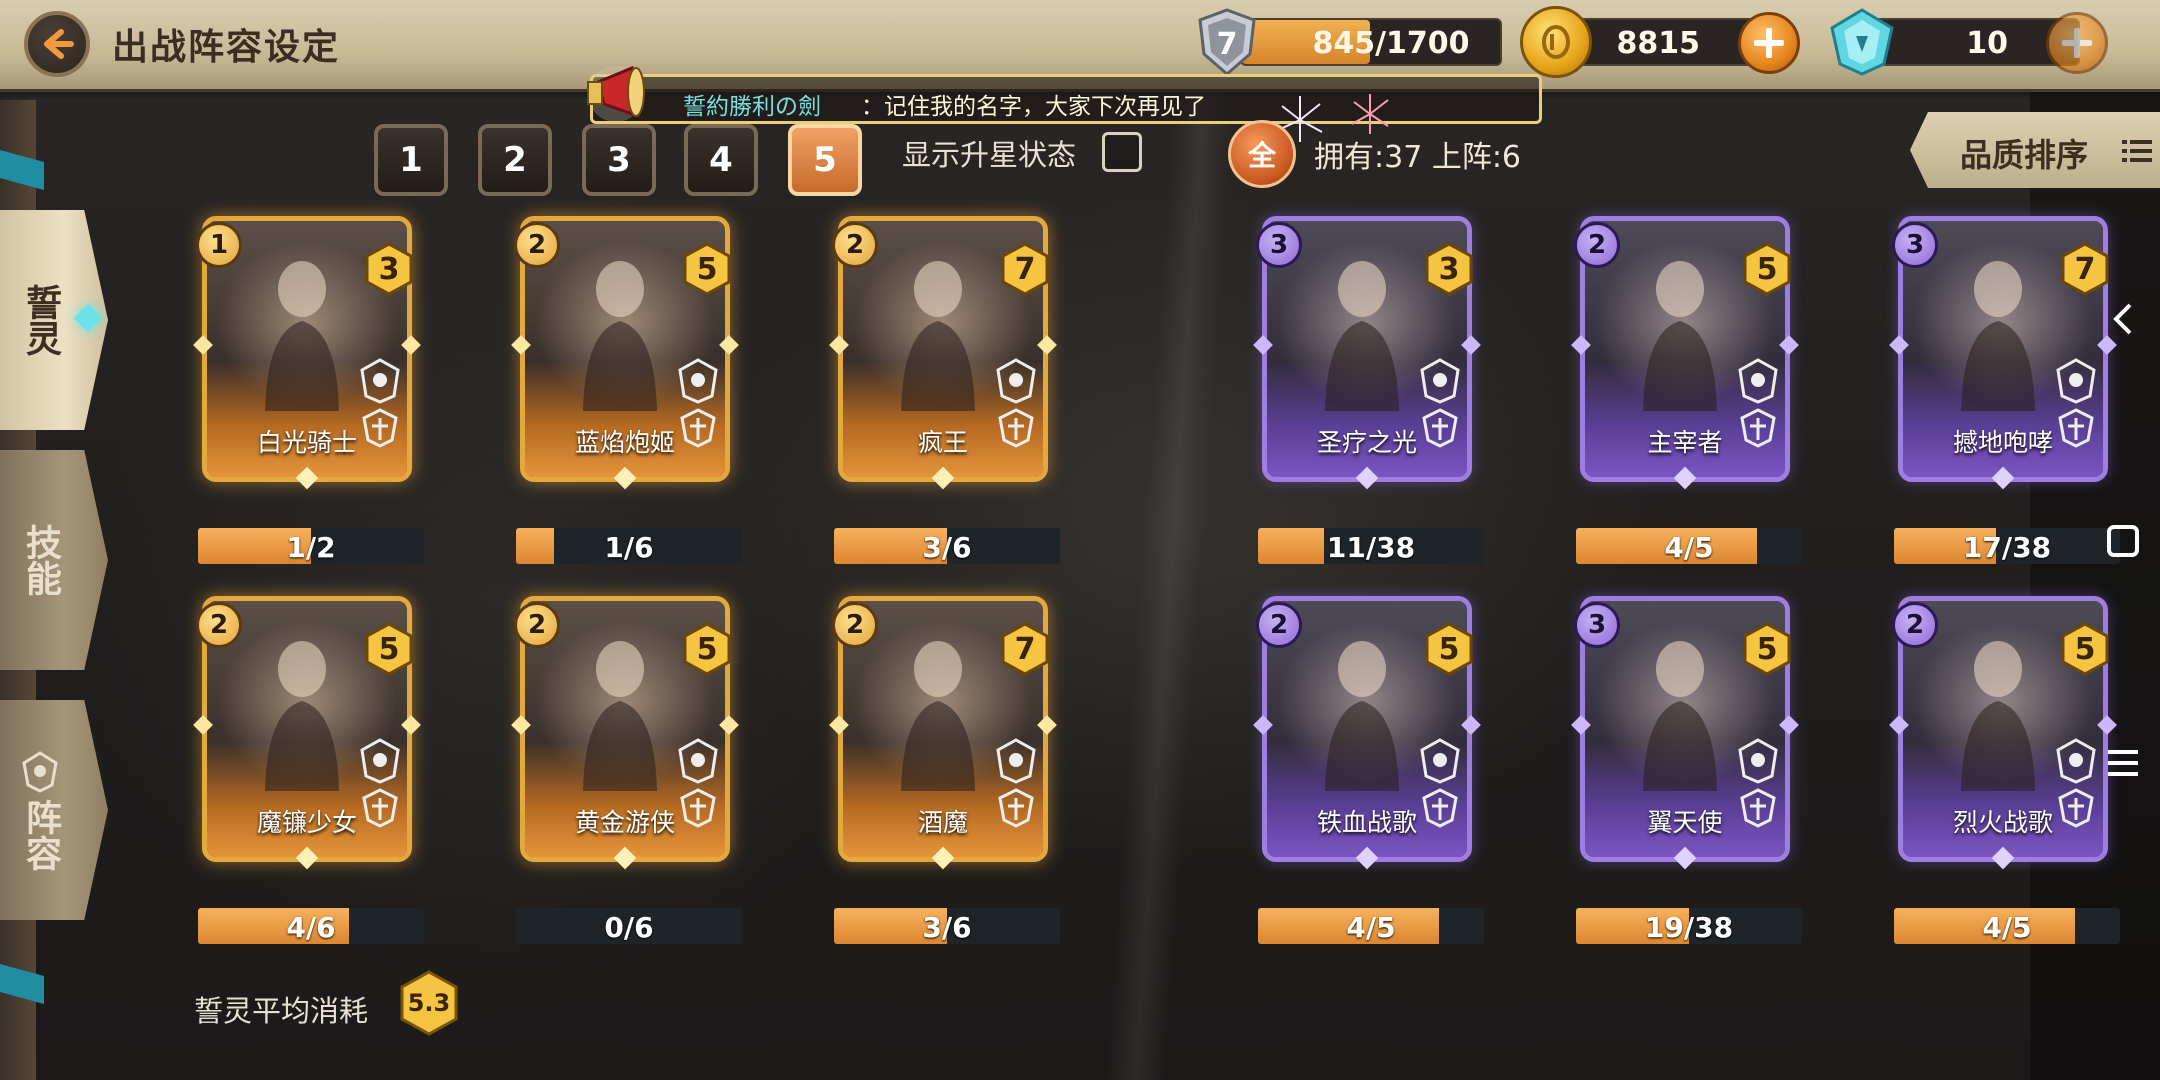  What do you see at coordinates (2003, 733) in the screenshot?
I see `hero-card: 烈火战歌 2 5` at bounding box center [2003, 733].